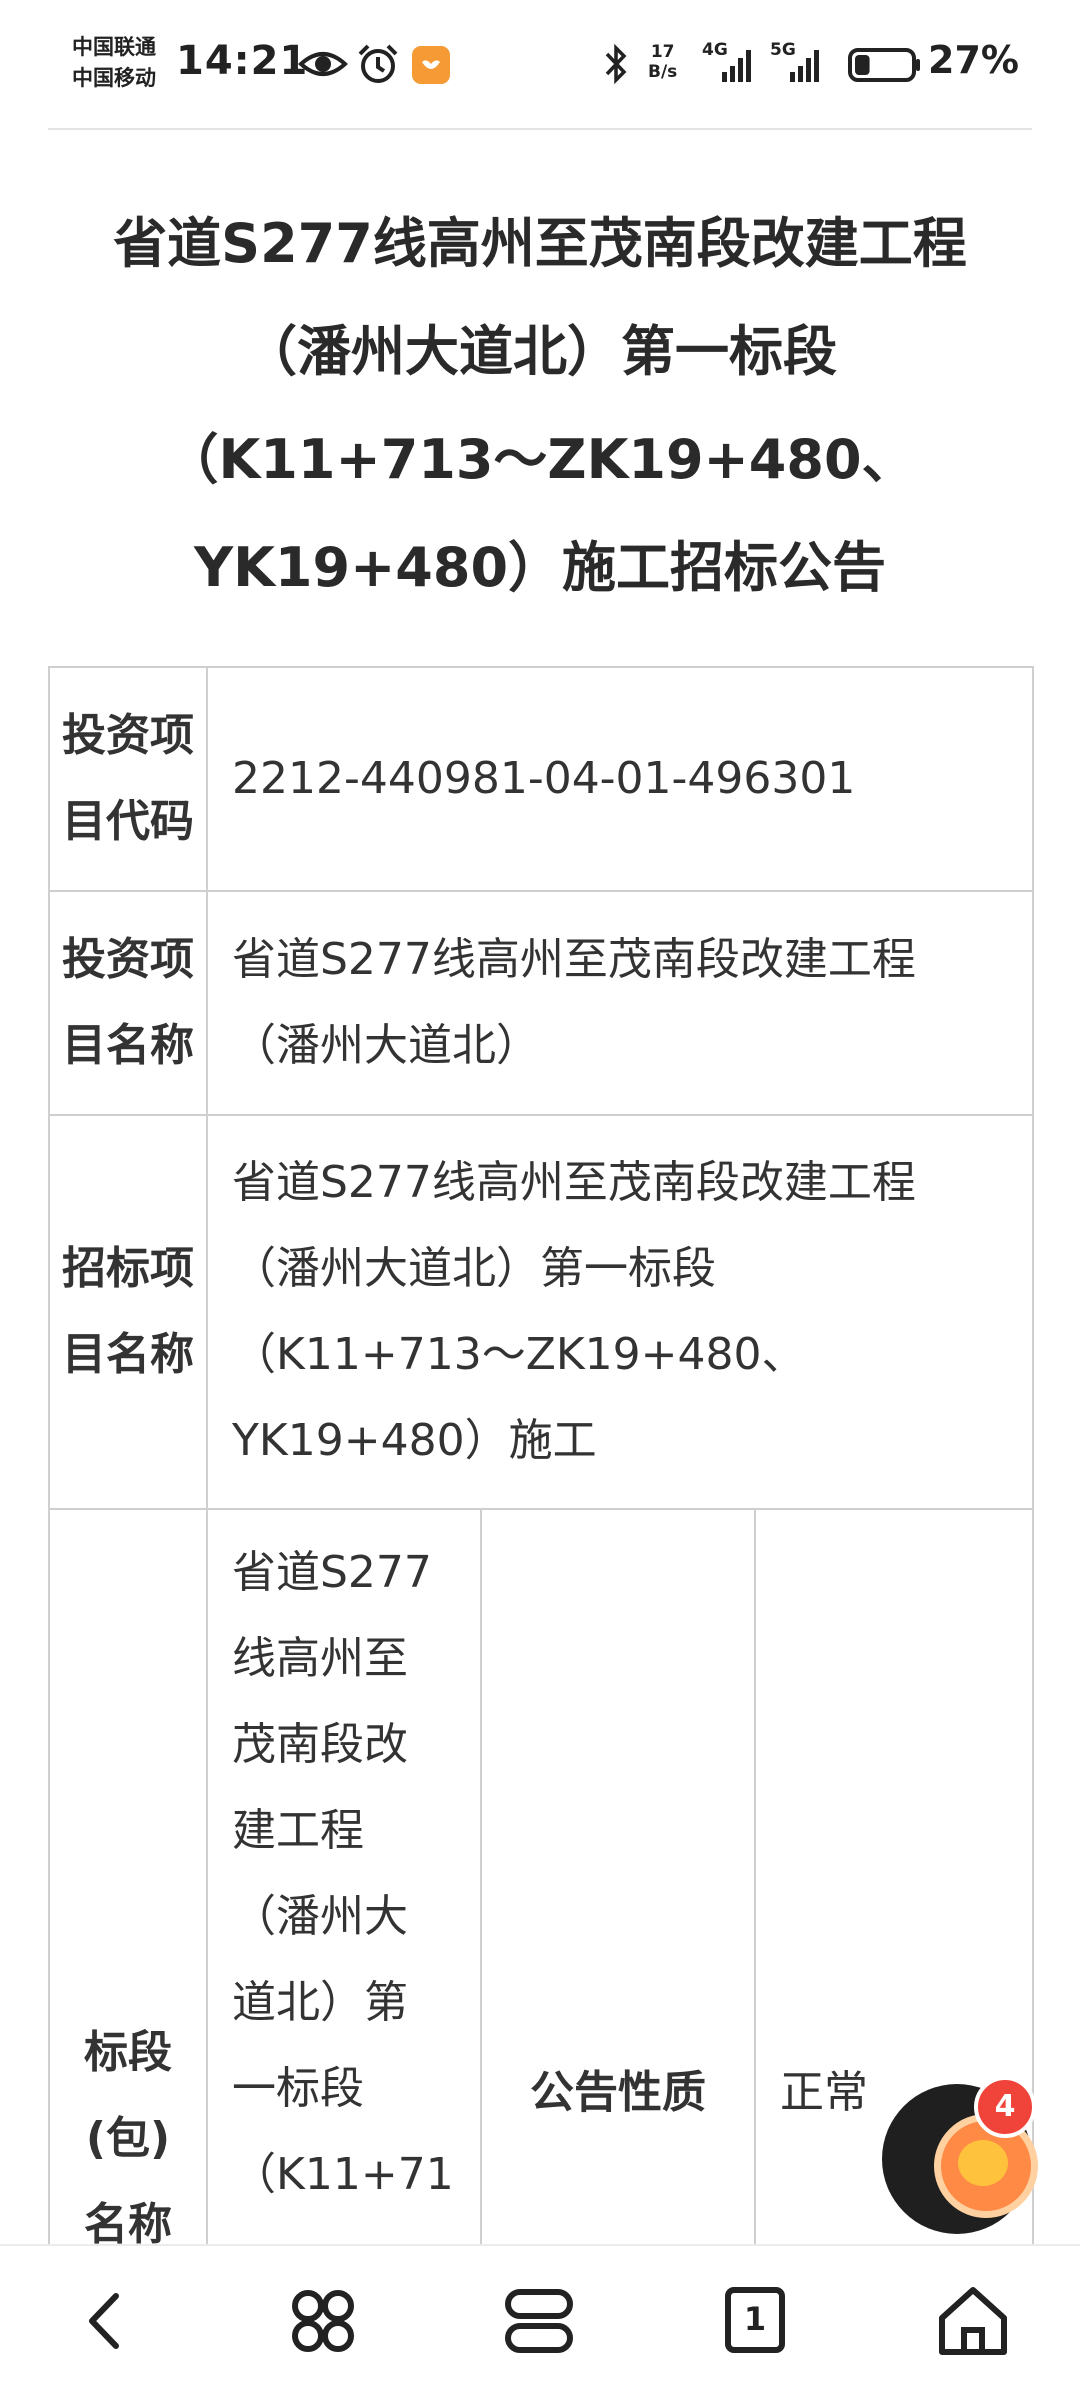 Image resolution: width=1080 pixels, height=2388 pixels. What do you see at coordinates (128, 1003) in the screenshot?
I see `investment-name-label: 投资项 目名称` at bounding box center [128, 1003].